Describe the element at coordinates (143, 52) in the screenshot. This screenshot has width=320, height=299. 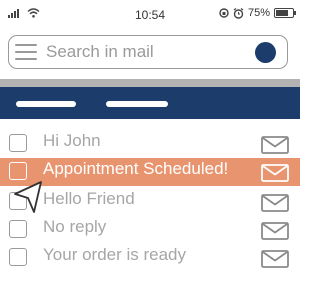
I see `search-input` at that location.